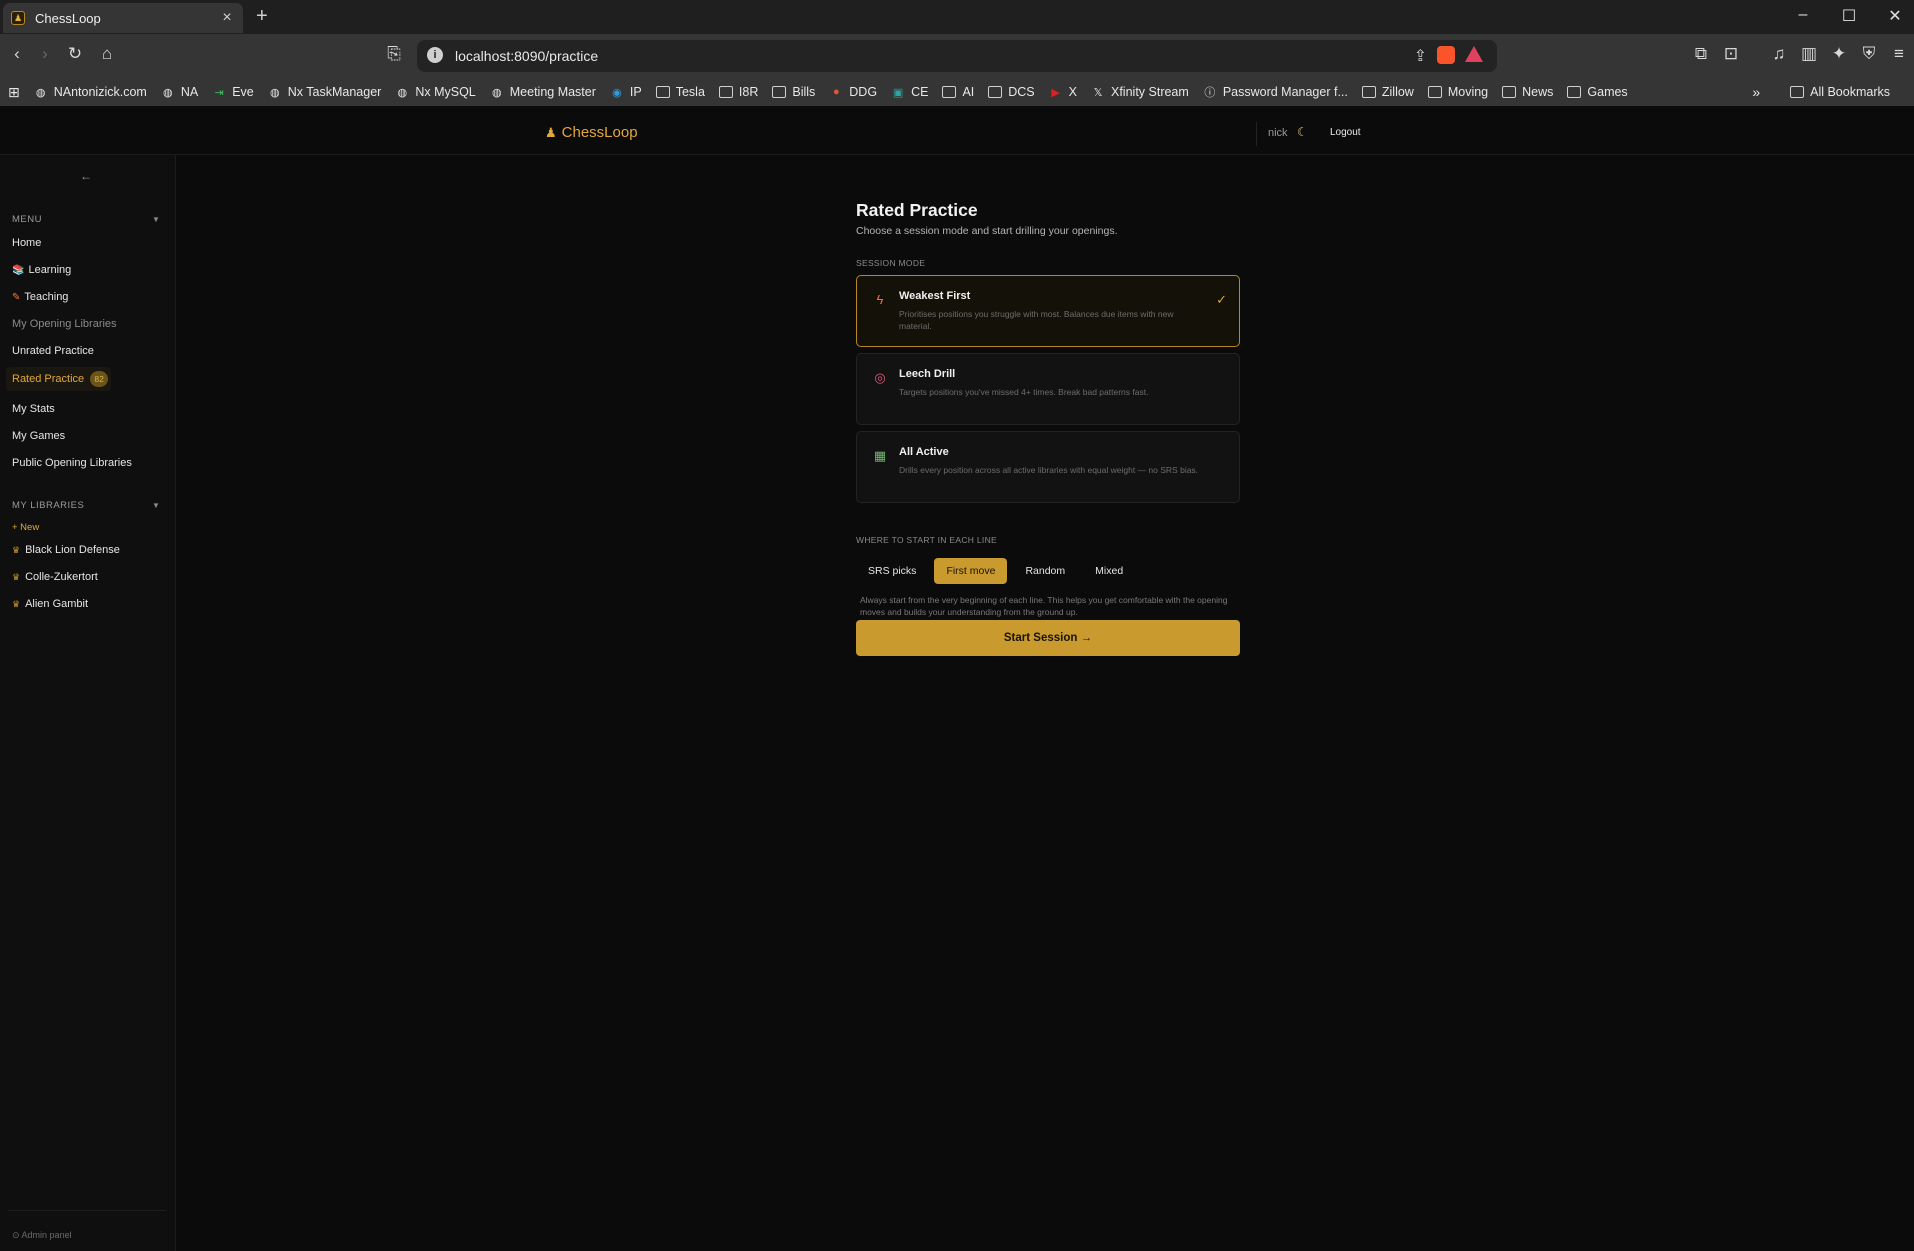 The image size is (1914, 1251). I want to click on library-item: ♛ Alien Gambit, so click(50, 604).